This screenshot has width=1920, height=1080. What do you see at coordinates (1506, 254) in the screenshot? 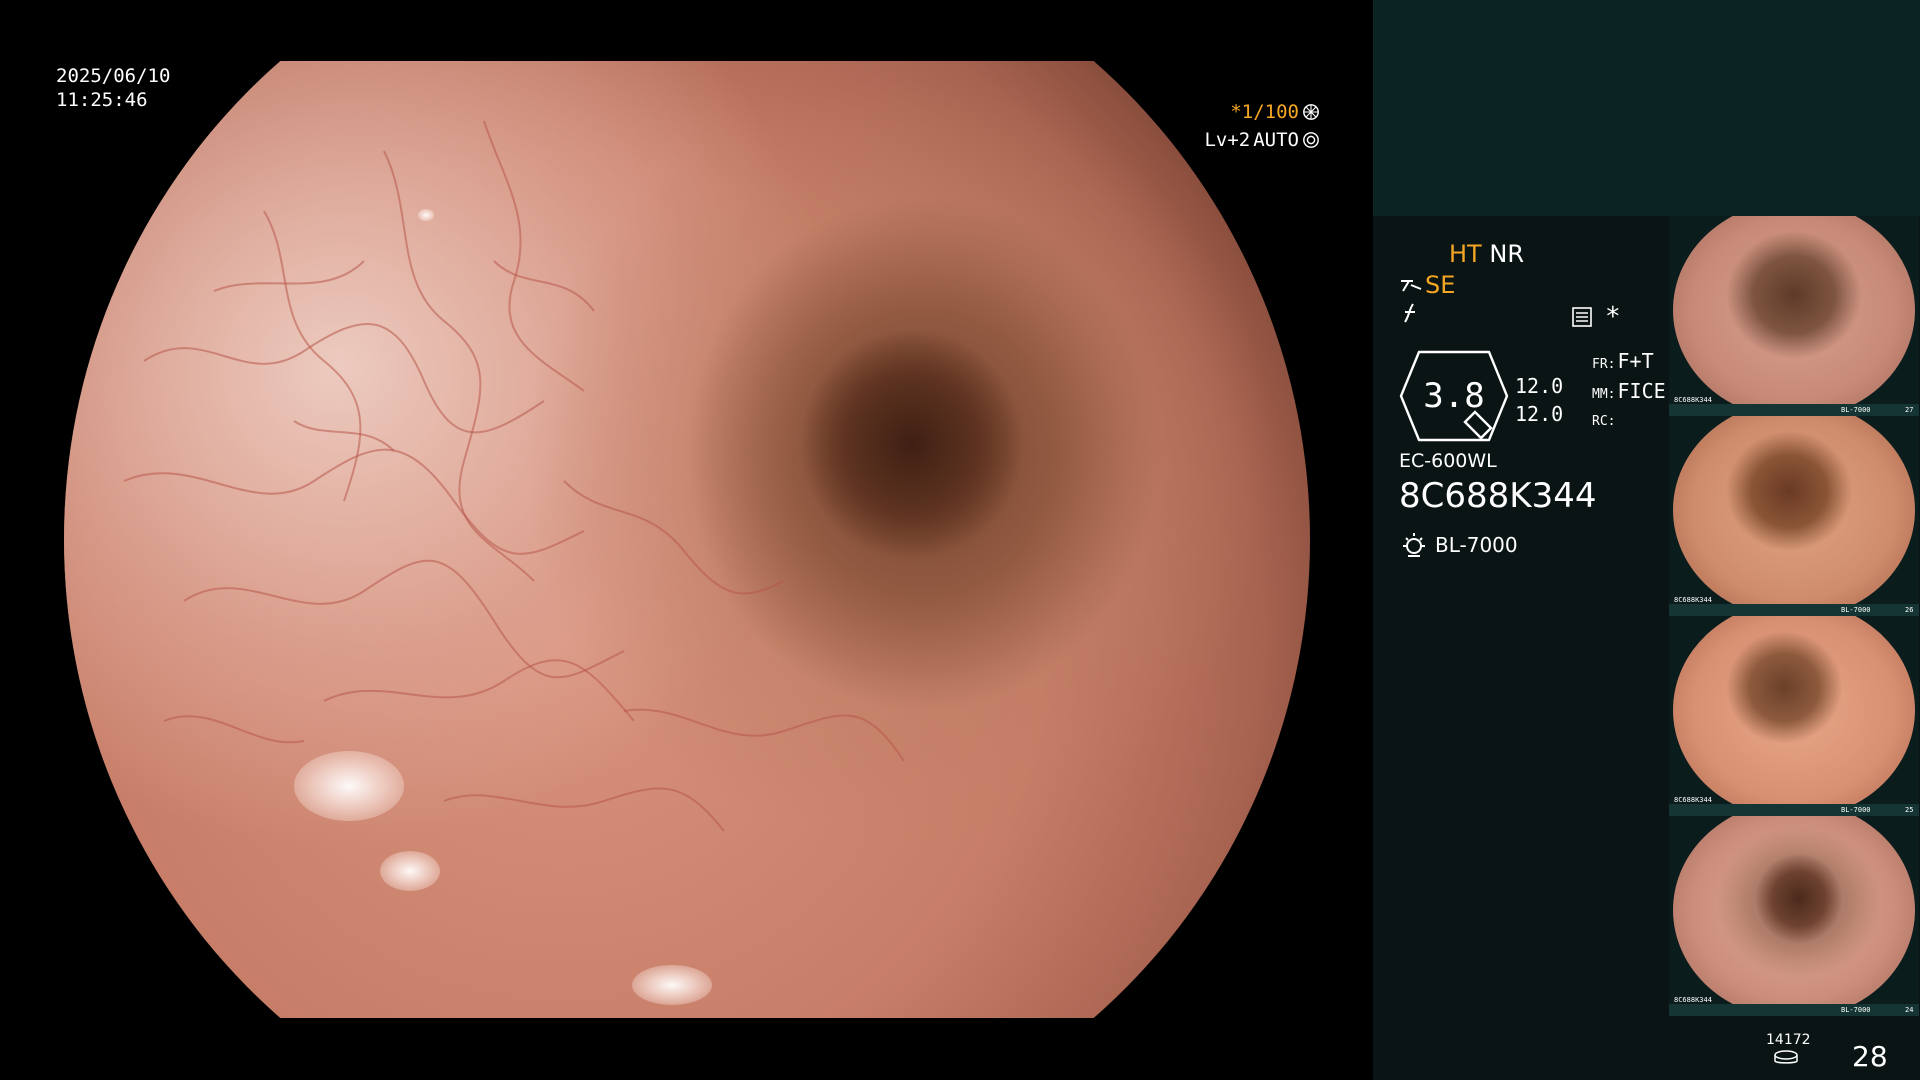
I see `nr-indicator: NR` at bounding box center [1506, 254].